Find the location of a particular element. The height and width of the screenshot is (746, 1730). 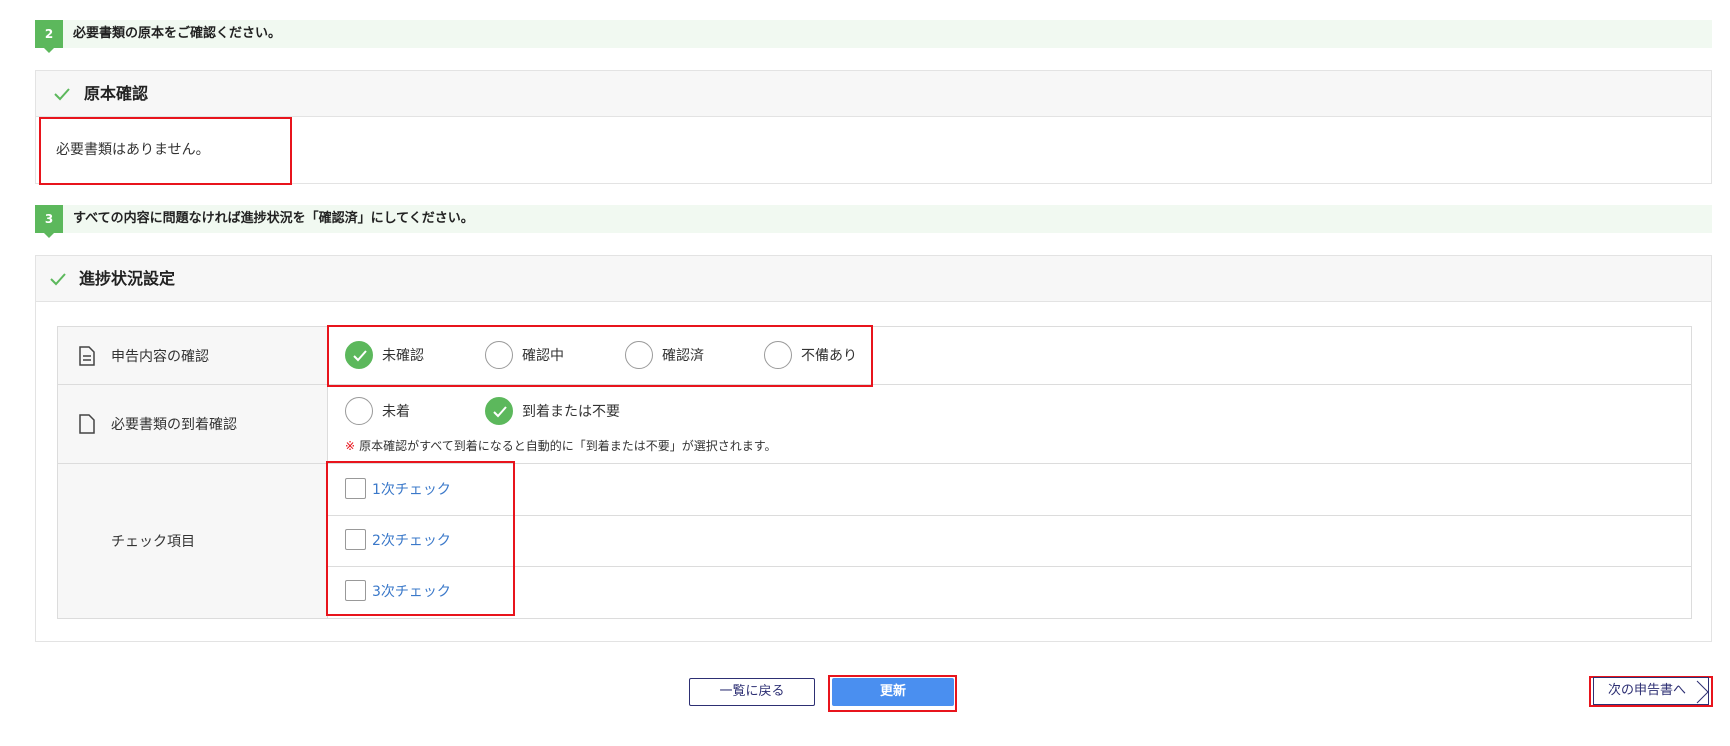

step-number-badge: 2 is located at coordinates (49, 36).